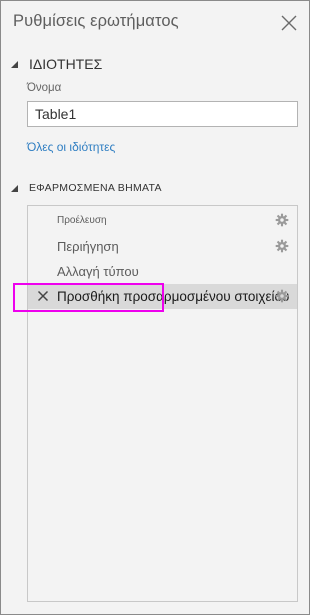  What do you see at coordinates (173, 296) in the screenshot?
I see `step-label: Προσθήκη προσαρμοσμένου στοιχείου` at bounding box center [173, 296].